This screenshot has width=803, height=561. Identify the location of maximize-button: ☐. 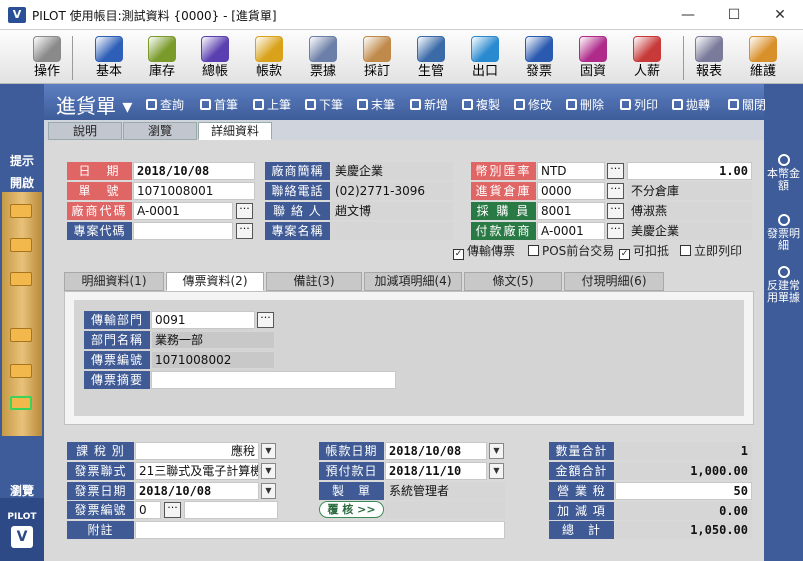
(734, 15).